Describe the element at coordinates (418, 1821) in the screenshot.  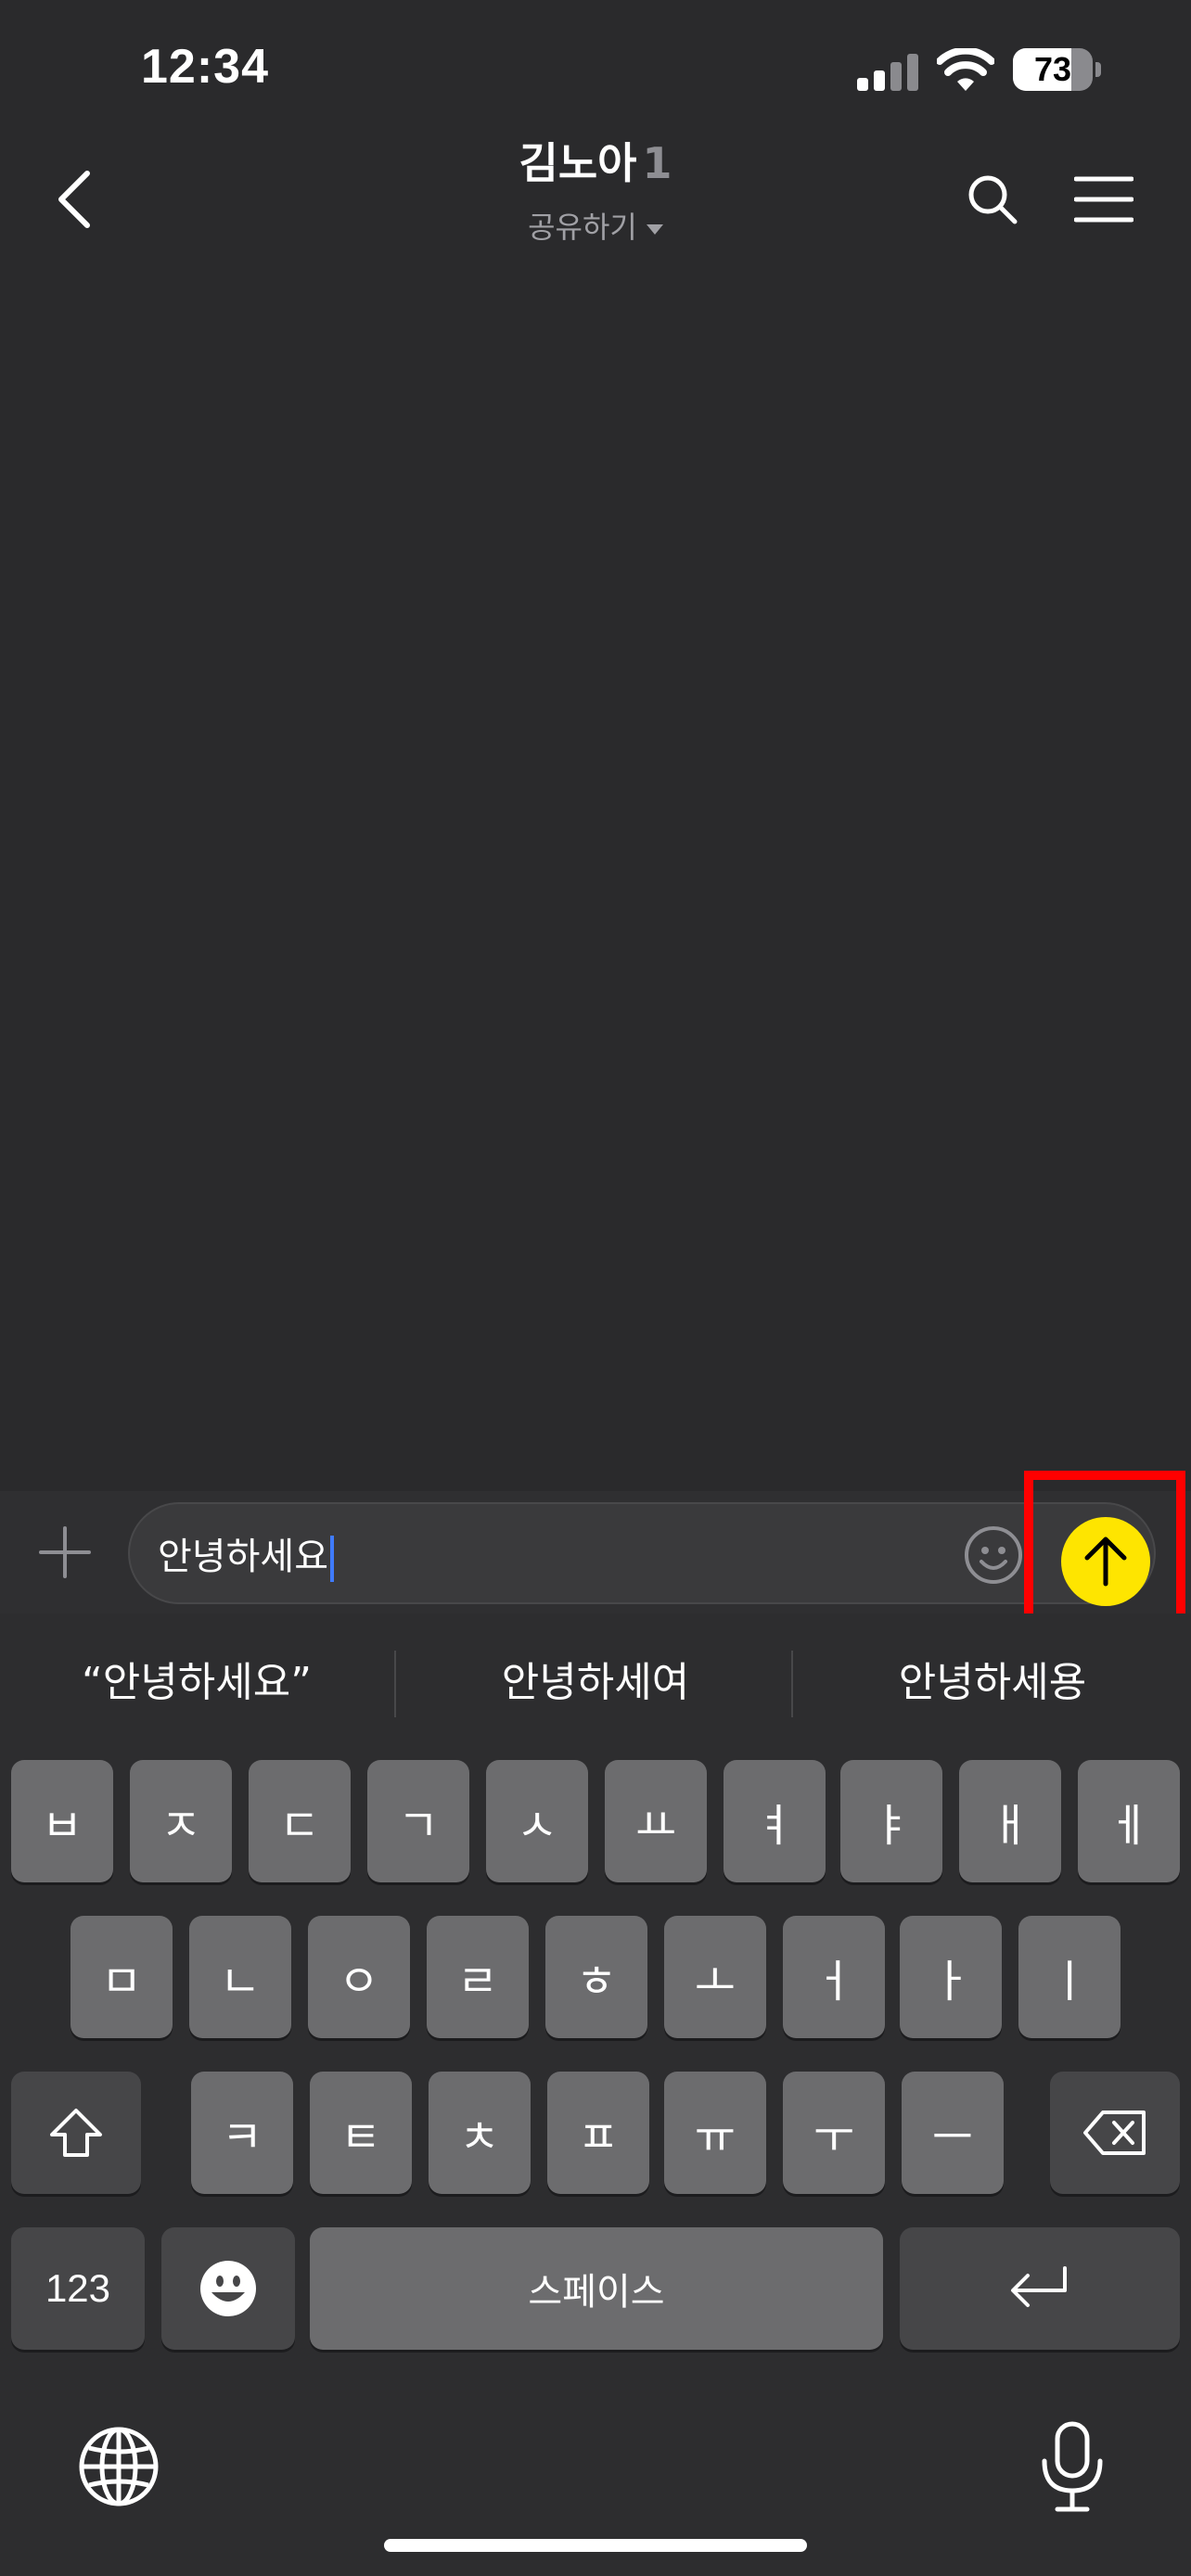
I see `key: ㄱ` at that location.